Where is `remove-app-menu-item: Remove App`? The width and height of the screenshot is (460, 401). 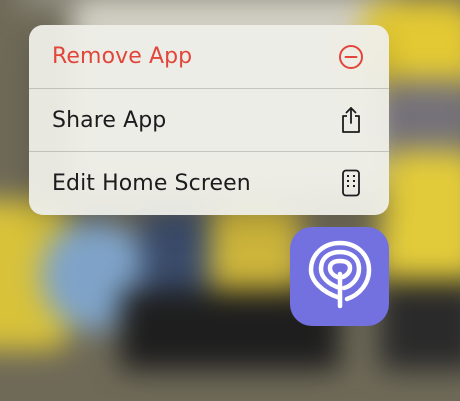
remove-app-menu-item: Remove App is located at coordinates (209, 56).